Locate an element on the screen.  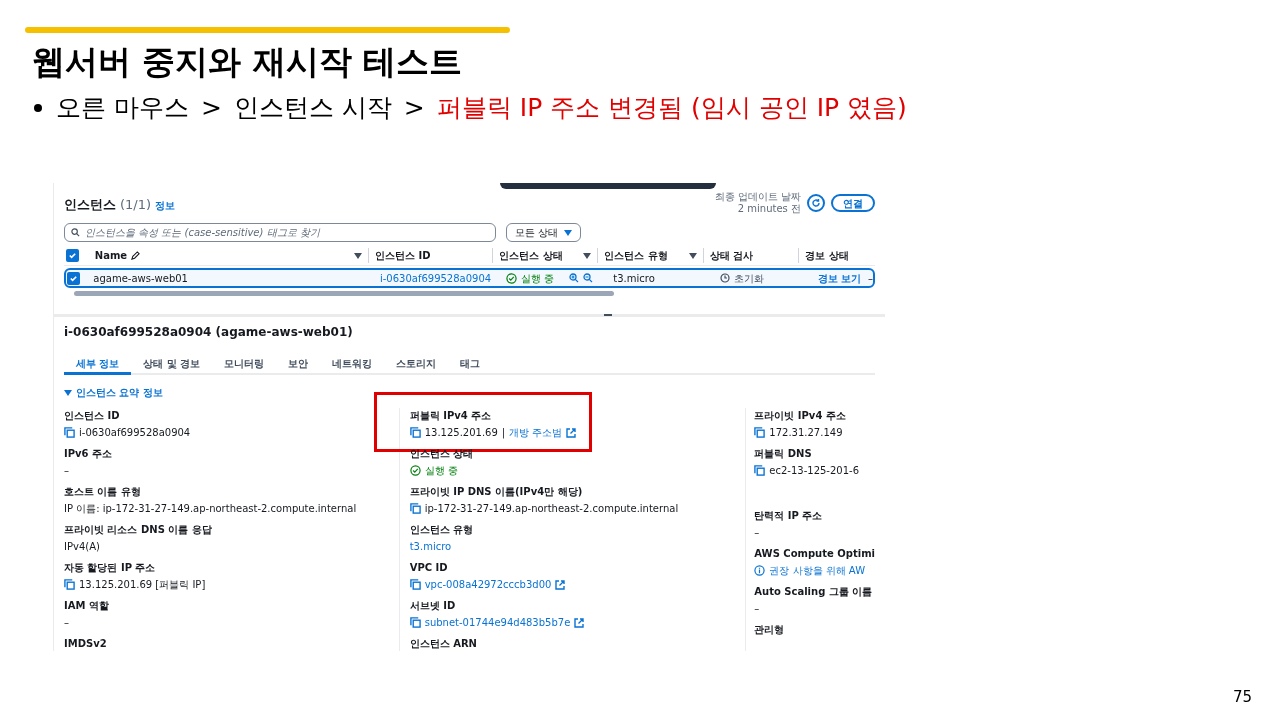
field-label: 호스트 이름 유형 is located at coordinates (103, 492).